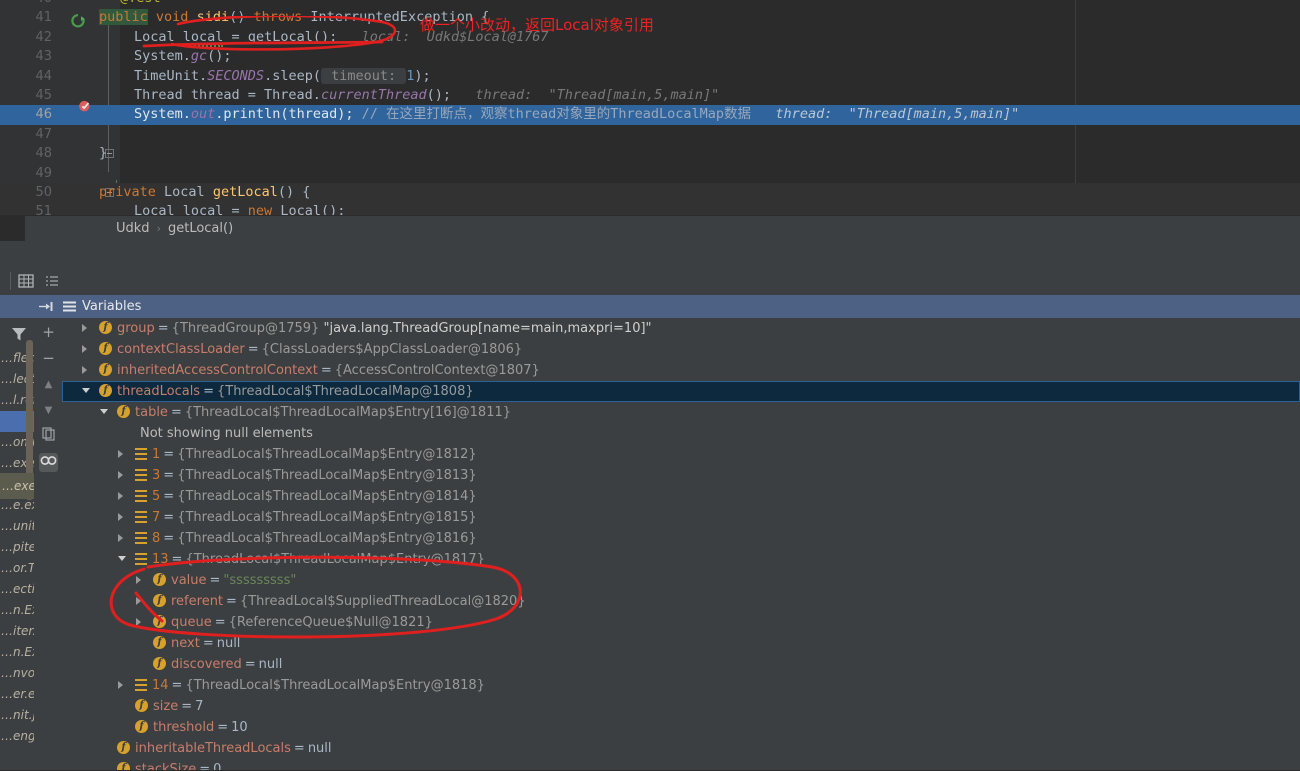 This screenshot has width=1300, height=771. Describe the element at coordinates (19, 334) in the screenshot. I see `filter-icon` at that location.